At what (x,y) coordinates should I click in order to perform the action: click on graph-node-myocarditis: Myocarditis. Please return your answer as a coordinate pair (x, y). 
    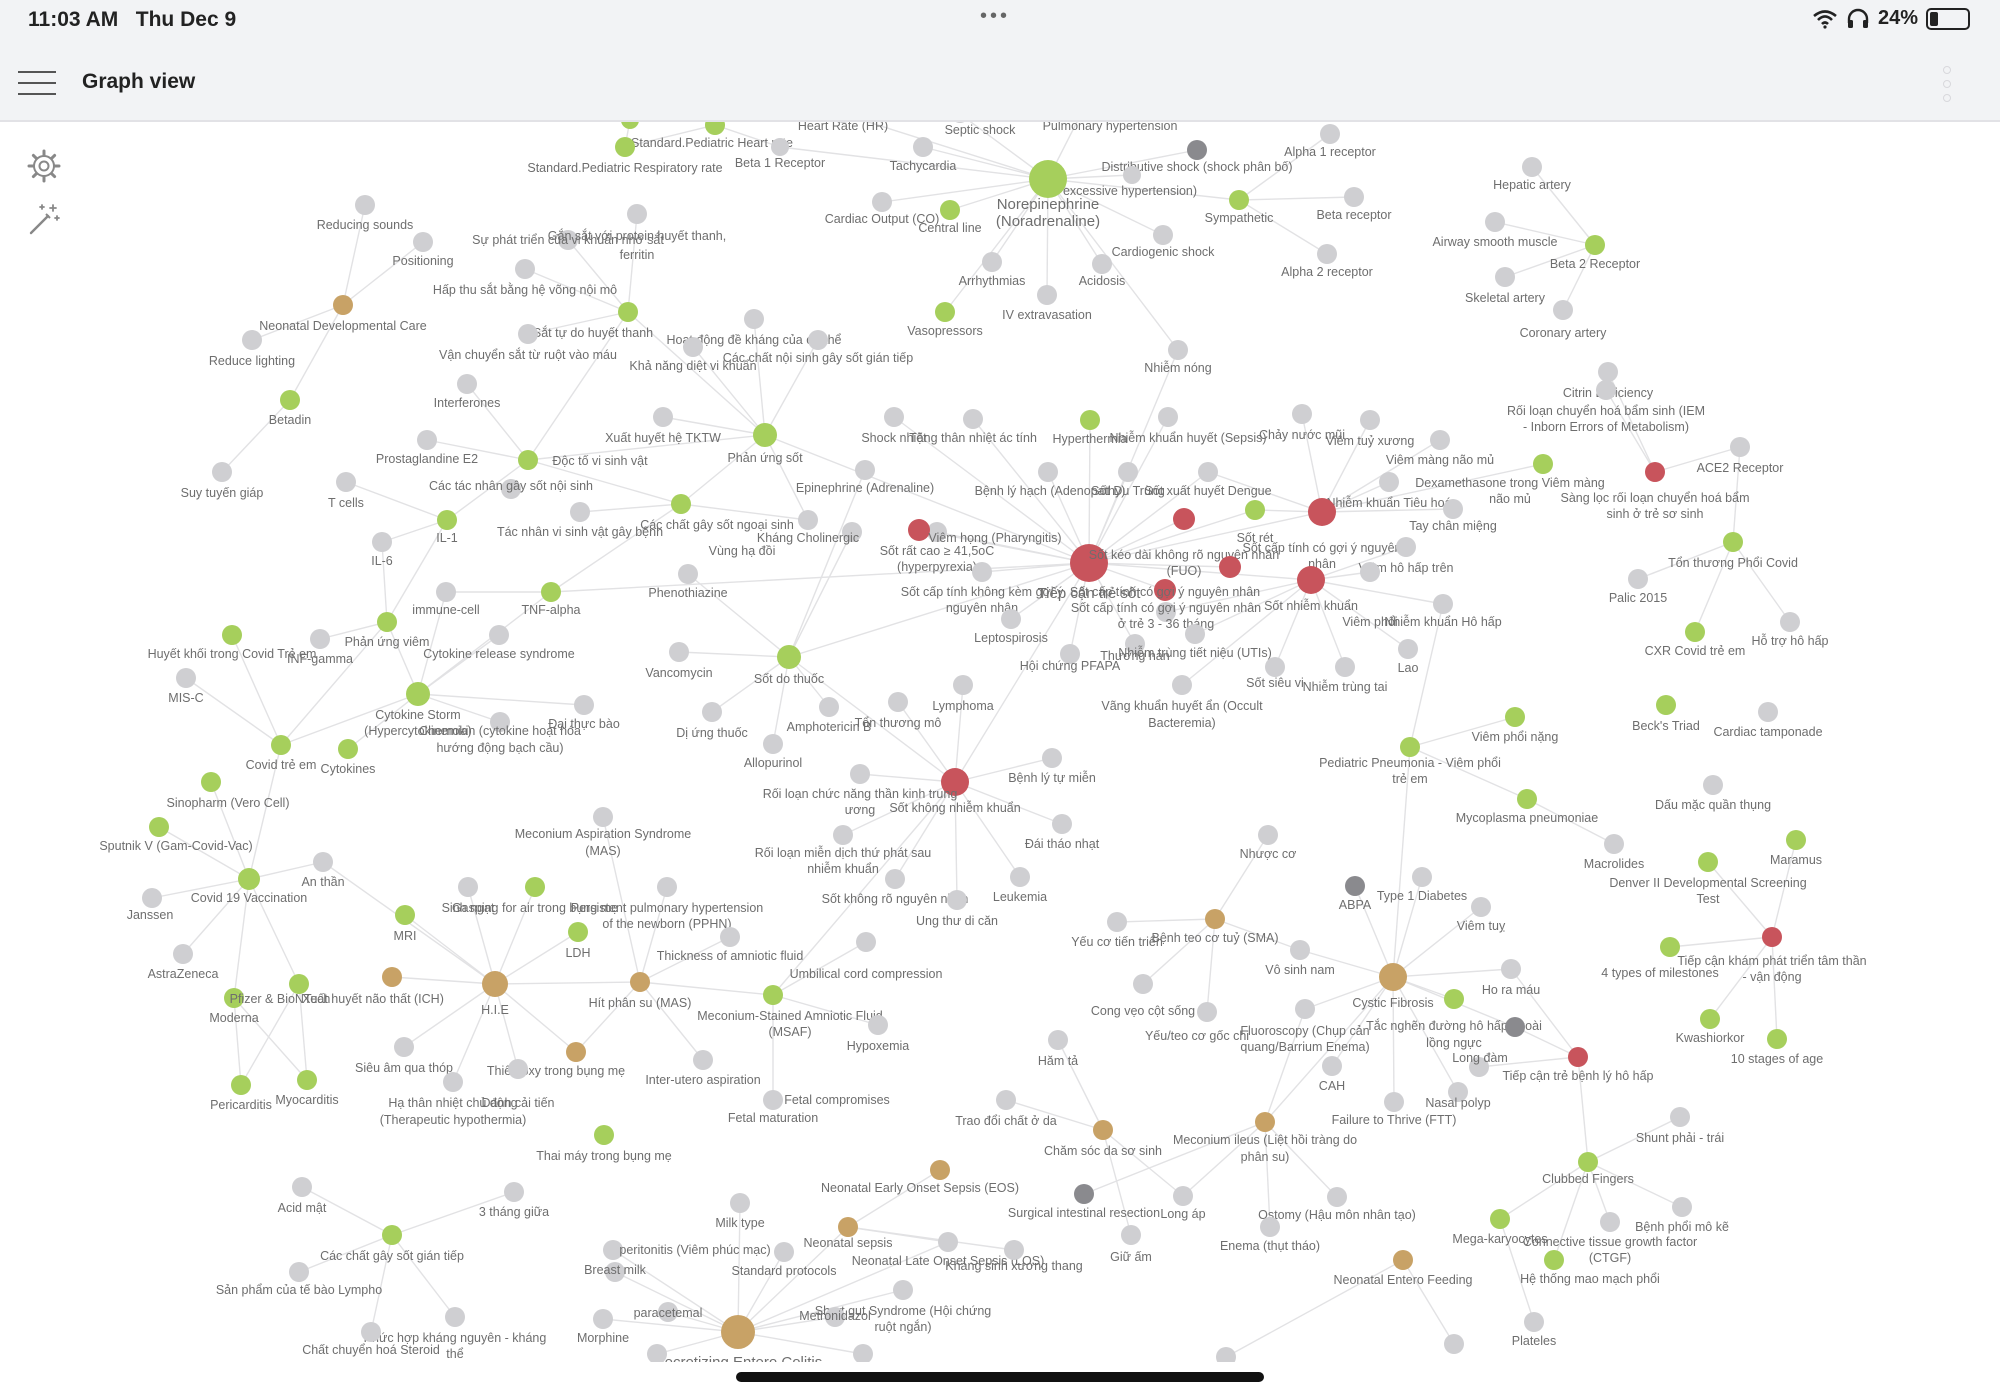
    Looking at the image, I should click on (307, 1088).